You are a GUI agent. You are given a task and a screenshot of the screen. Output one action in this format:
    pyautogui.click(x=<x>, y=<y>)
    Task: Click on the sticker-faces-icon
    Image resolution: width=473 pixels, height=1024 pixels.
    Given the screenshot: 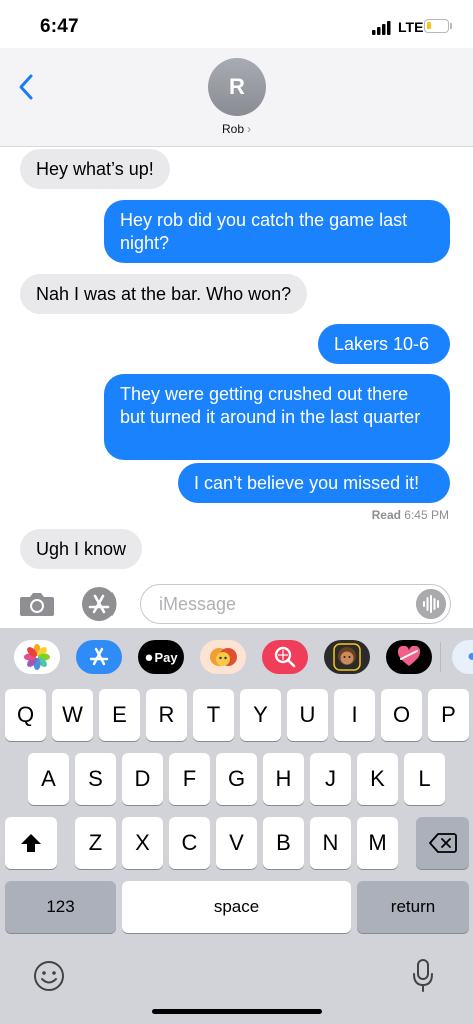 What is the action you would take?
    pyautogui.click(x=223, y=657)
    